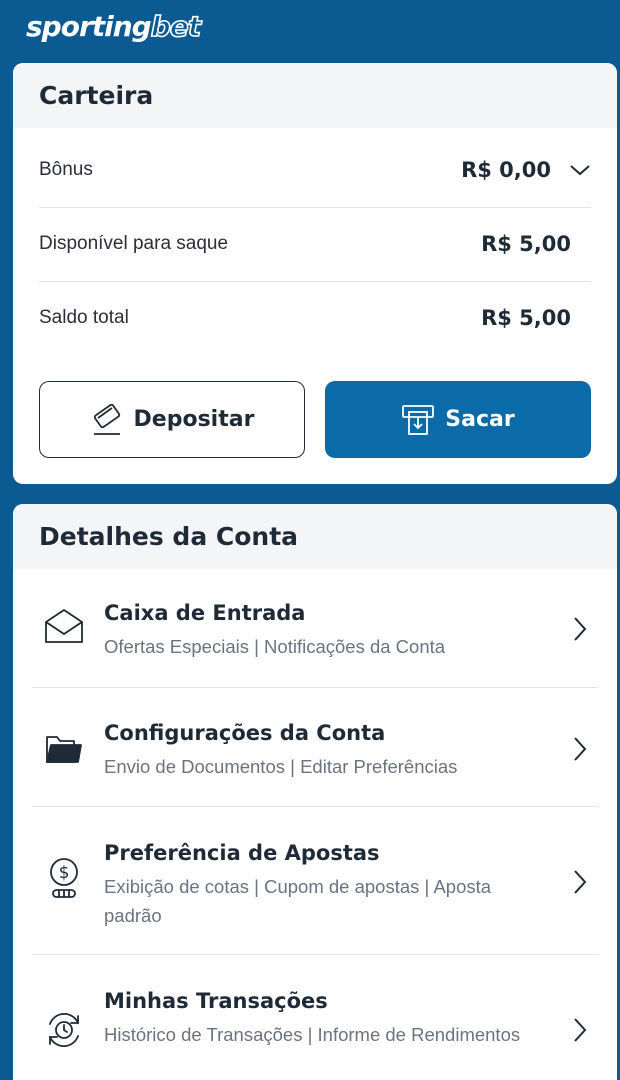  I want to click on inbox-title: Caixa de Entrada, so click(205, 613).